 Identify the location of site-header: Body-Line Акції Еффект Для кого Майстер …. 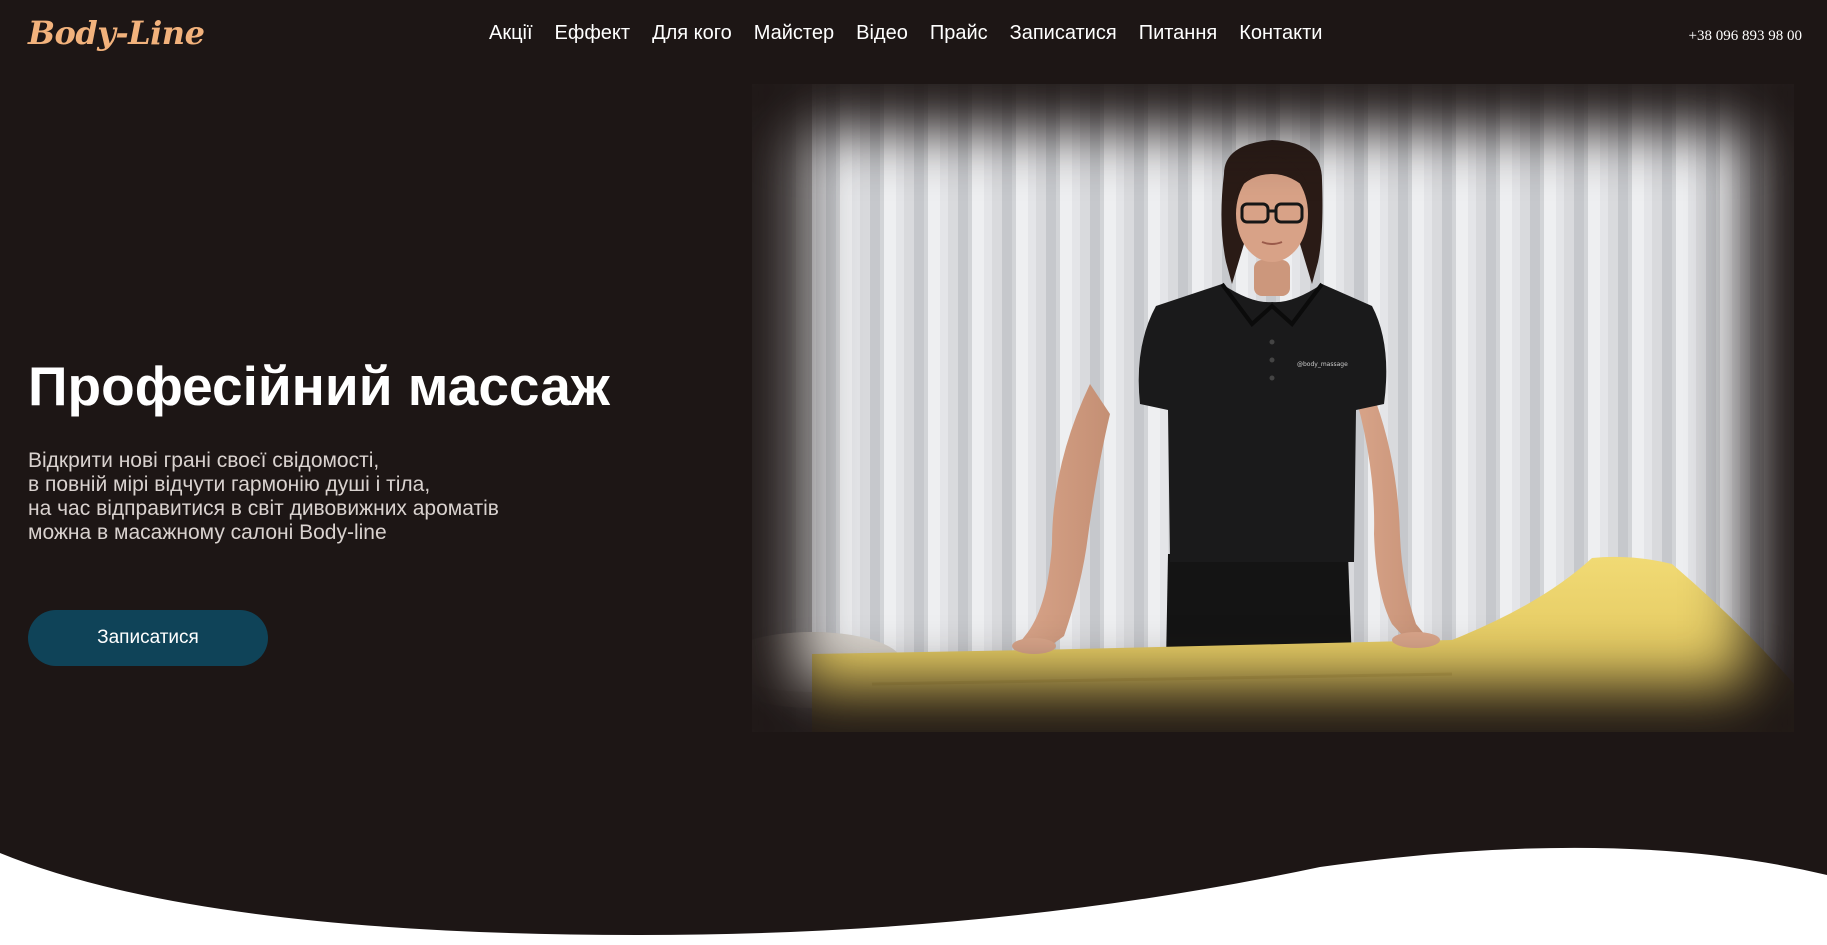
(913, 35).